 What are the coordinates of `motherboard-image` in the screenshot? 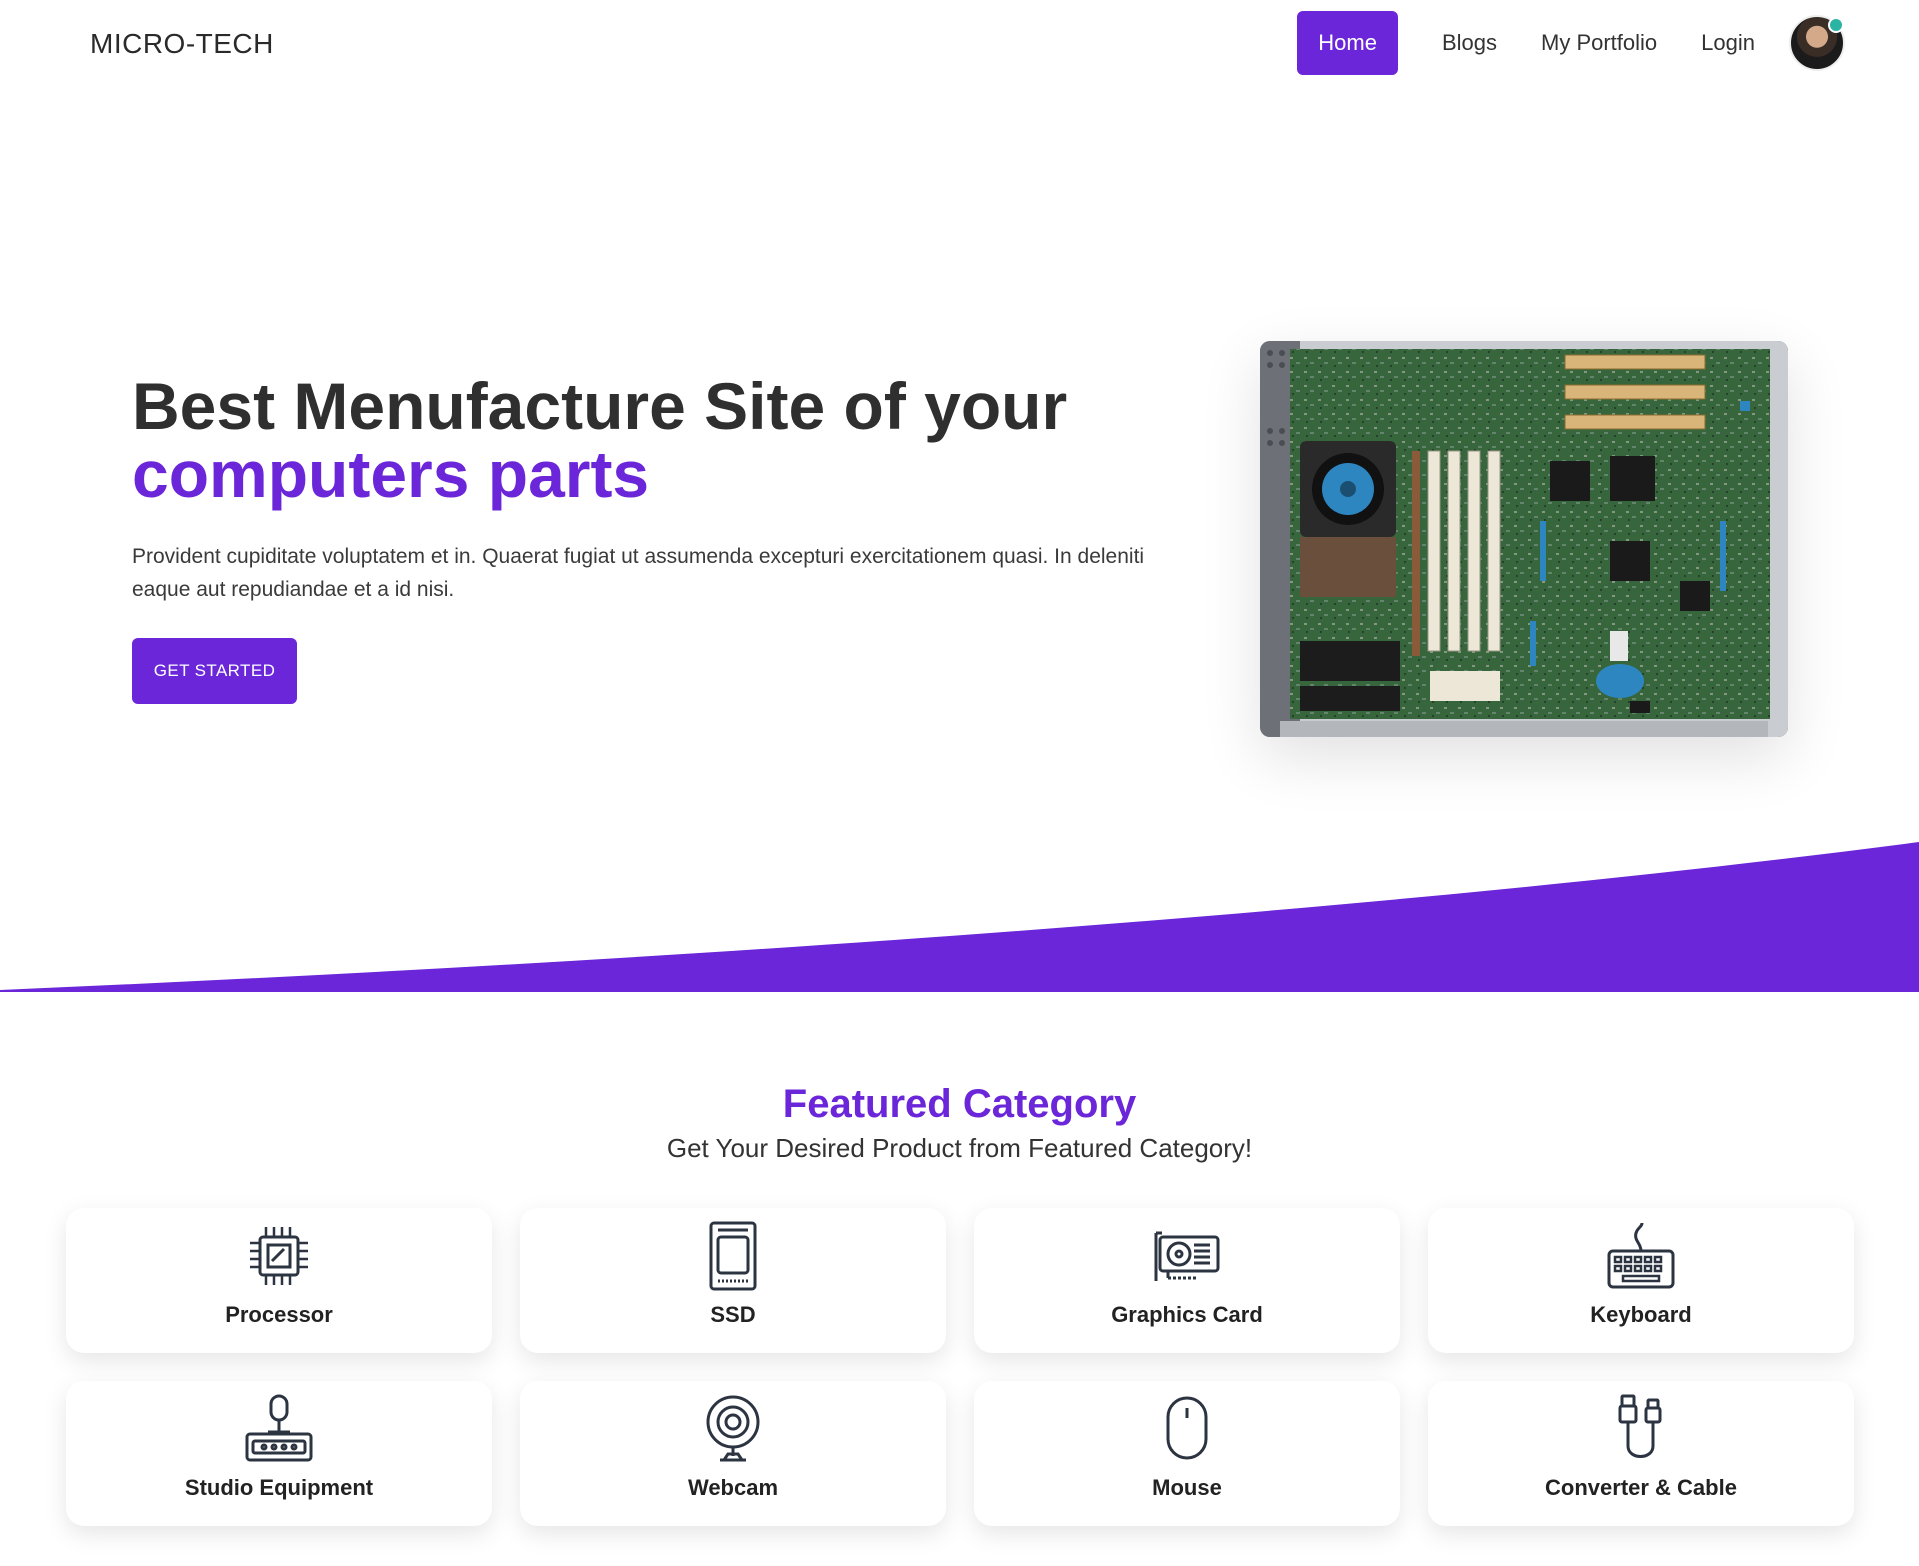 It's located at (1524, 539).